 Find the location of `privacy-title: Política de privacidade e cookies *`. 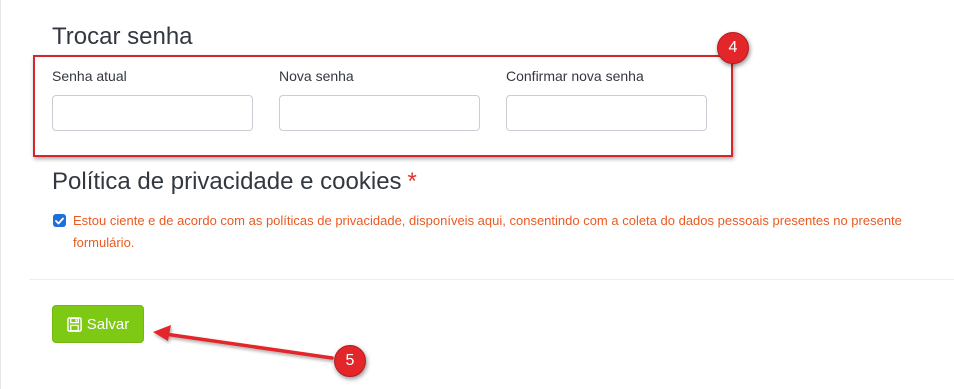

privacy-title: Política de privacidade e cookies * is located at coordinates (234, 182).